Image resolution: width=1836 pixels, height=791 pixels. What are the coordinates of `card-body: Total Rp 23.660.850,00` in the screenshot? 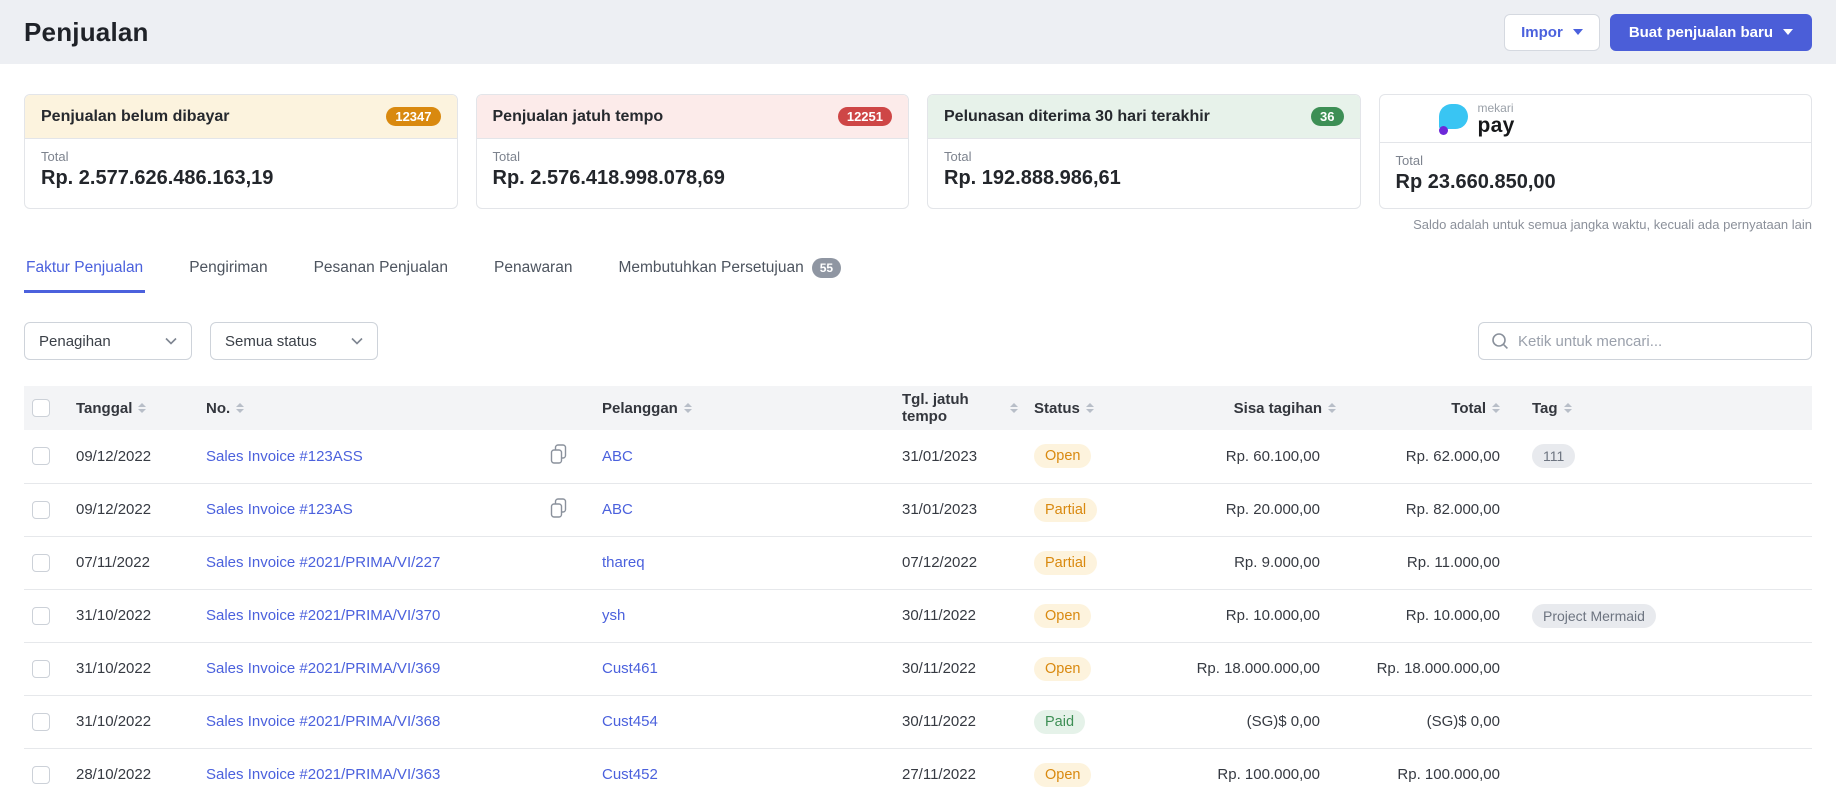 It's located at (1596, 175).